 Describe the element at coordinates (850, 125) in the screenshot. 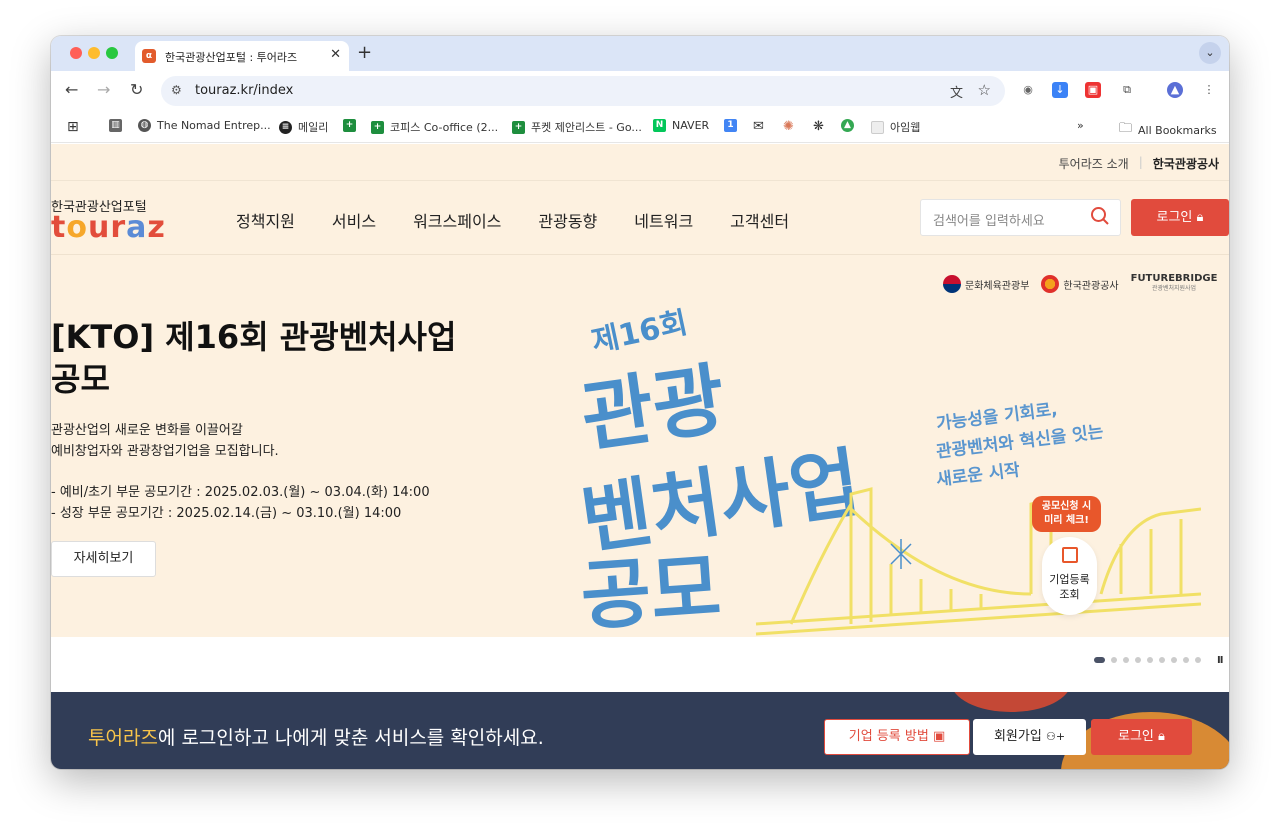

I see `drive-icon: ▲` at that location.